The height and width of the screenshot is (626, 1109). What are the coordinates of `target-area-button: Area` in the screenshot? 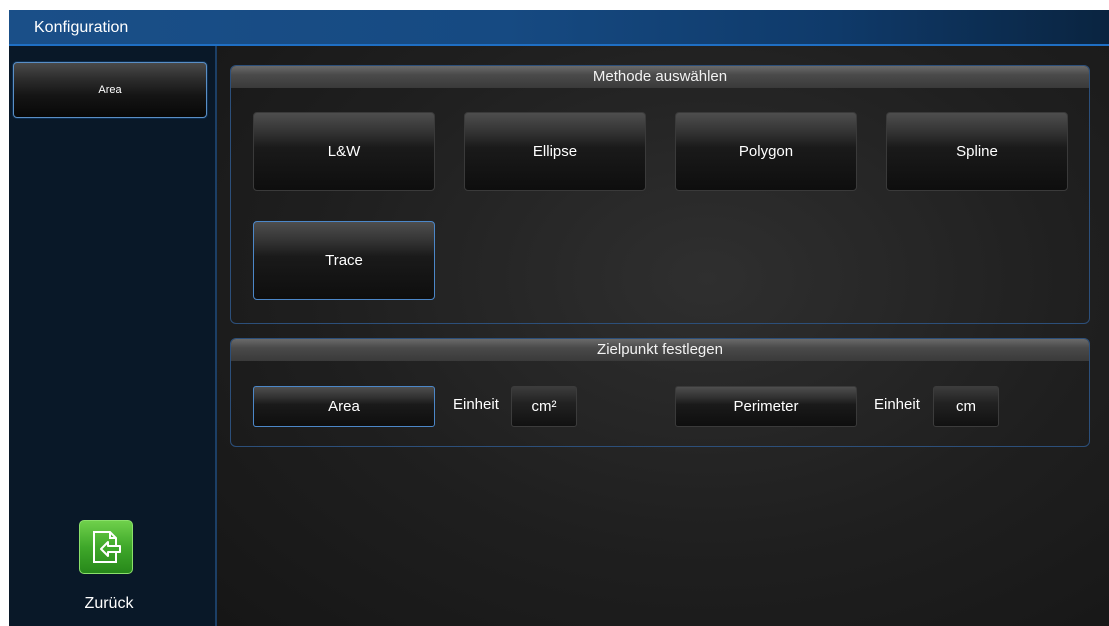 It's located at (344, 406).